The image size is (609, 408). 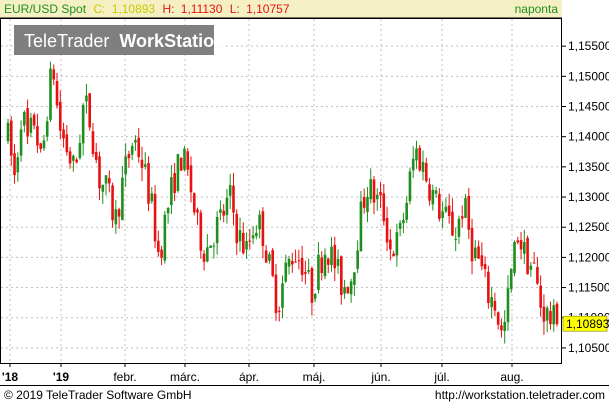 I want to click on y-tick-label: 1,10500, so click(x=588, y=348).